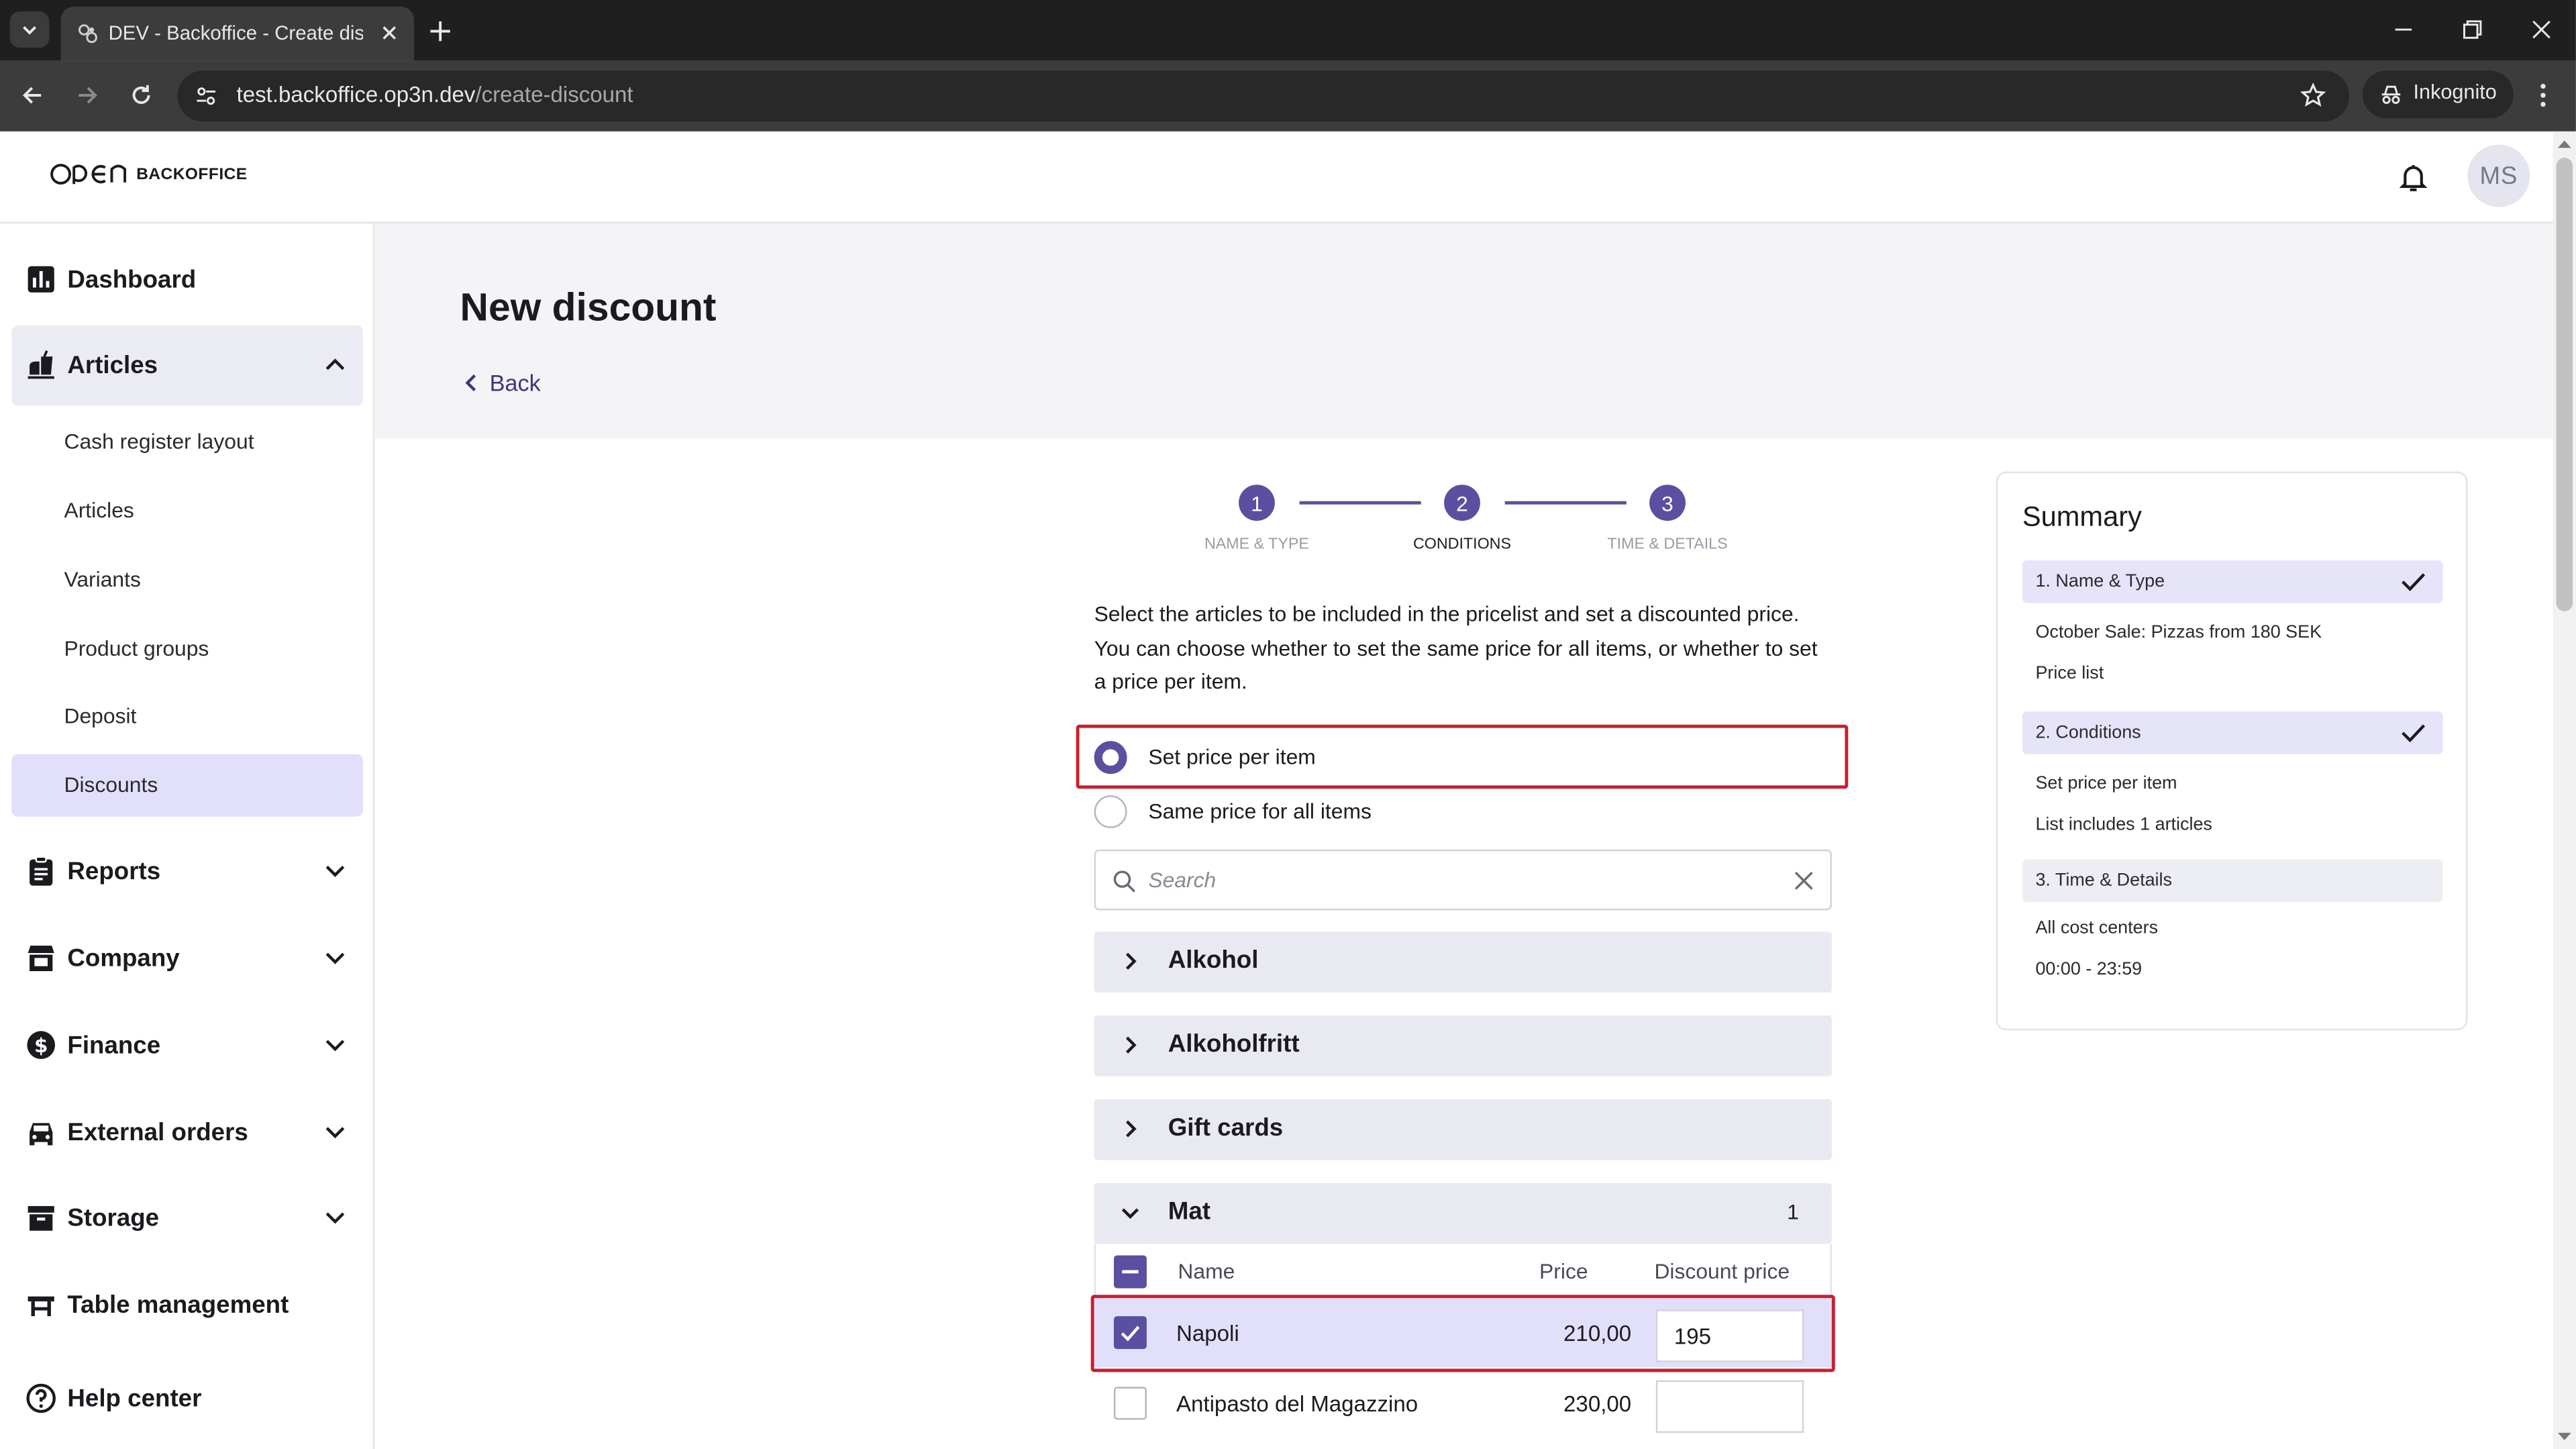 The width and height of the screenshot is (2576, 1449). I want to click on select-all-checkbox, so click(1130, 1272).